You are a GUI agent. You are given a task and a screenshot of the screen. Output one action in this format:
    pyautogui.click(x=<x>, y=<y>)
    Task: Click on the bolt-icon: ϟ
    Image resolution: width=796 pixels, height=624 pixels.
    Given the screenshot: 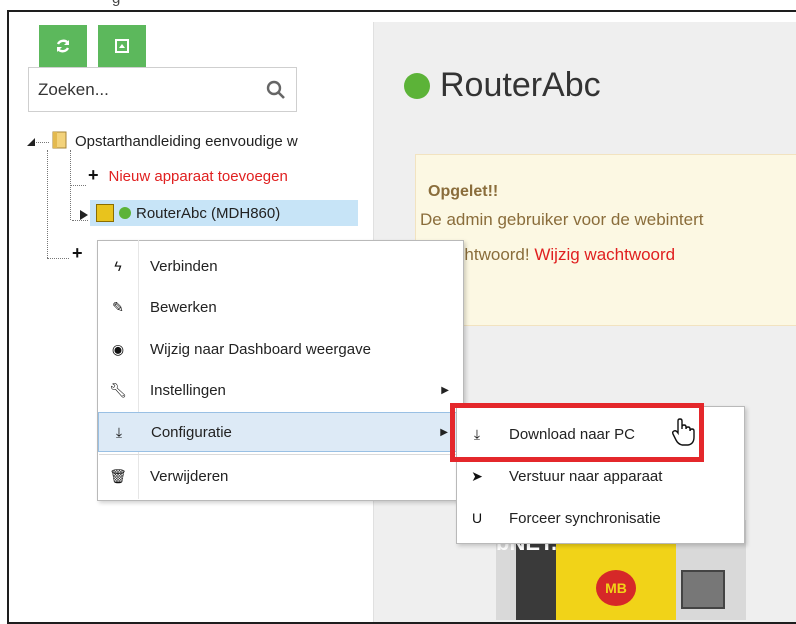 What is the action you would take?
    pyautogui.click(x=118, y=266)
    